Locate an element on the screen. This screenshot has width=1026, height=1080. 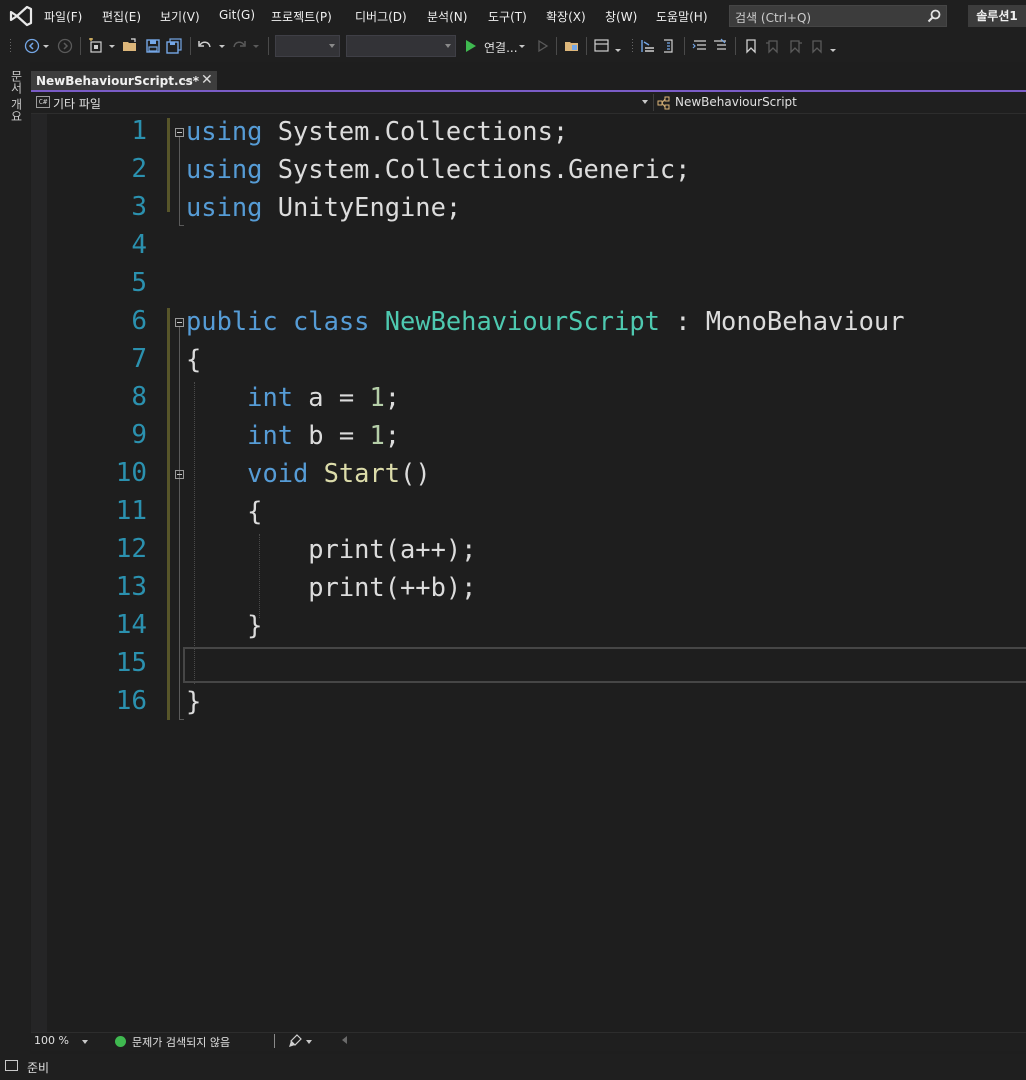
issues-status: 문제가 검색되지 않음 is located at coordinates (181, 1042).